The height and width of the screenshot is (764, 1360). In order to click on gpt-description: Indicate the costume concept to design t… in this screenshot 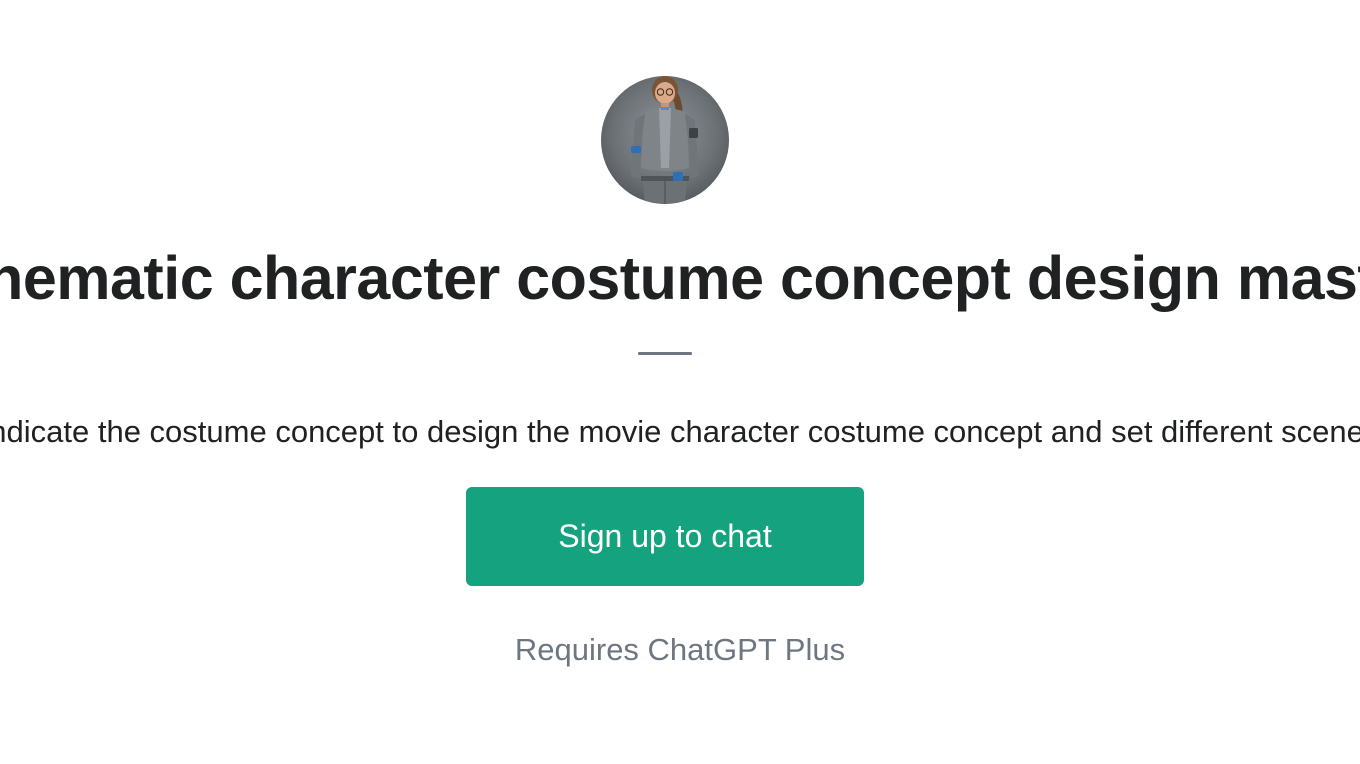, I will do `click(680, 431)`.